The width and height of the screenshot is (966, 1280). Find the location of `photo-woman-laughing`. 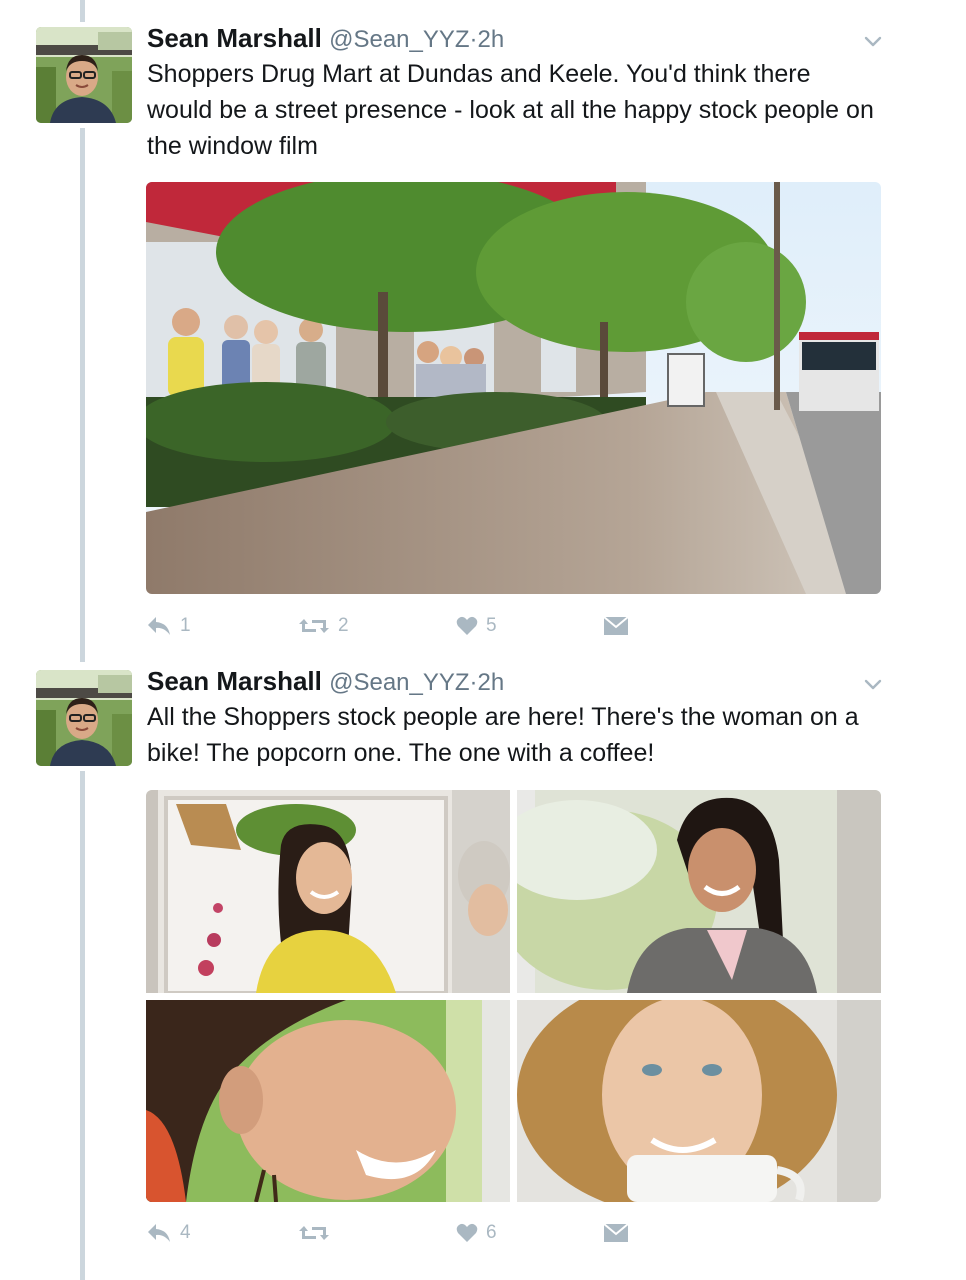

photo-woman-laughing is located at coordinates (328, 1101).